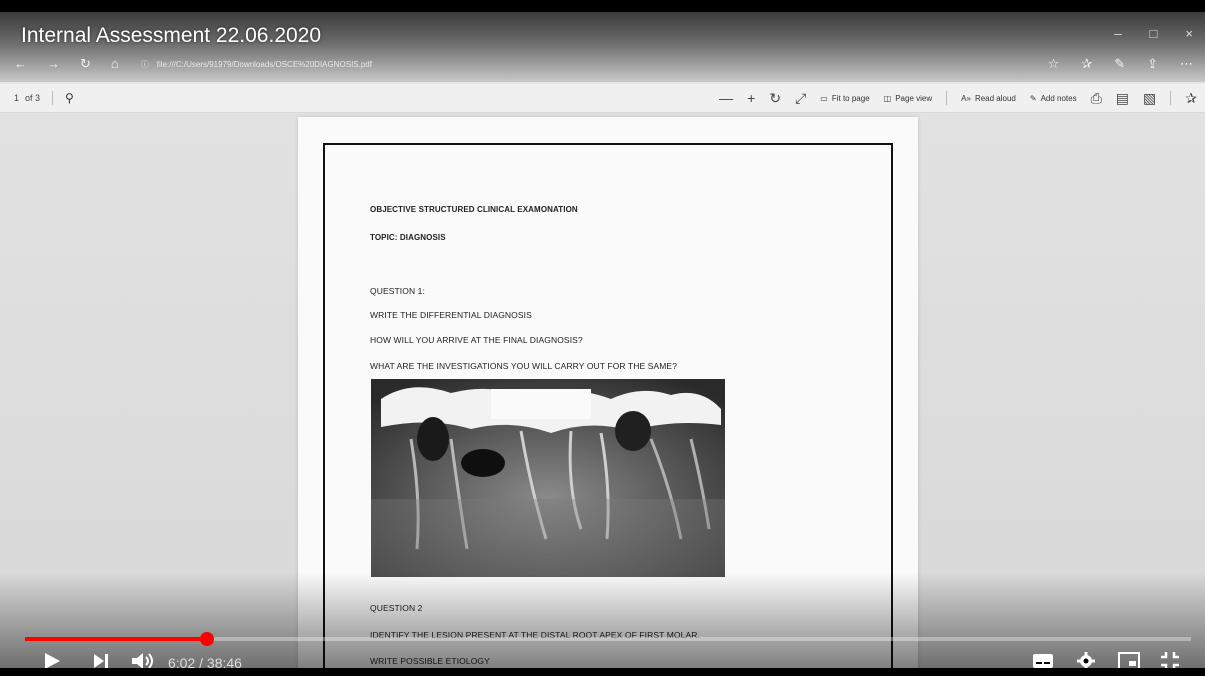  Describe the element at coordinates (1096, 97) in the screenshot. I see `print-icon: ⎙` at that location.